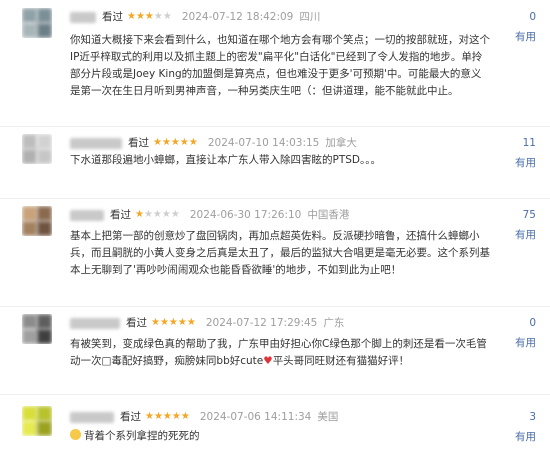  What do you see at coordinates (245, 215) in the screenshot?
I see `comment-time: 2024-06-30 17:26:10` at bounding box center [245, 215].